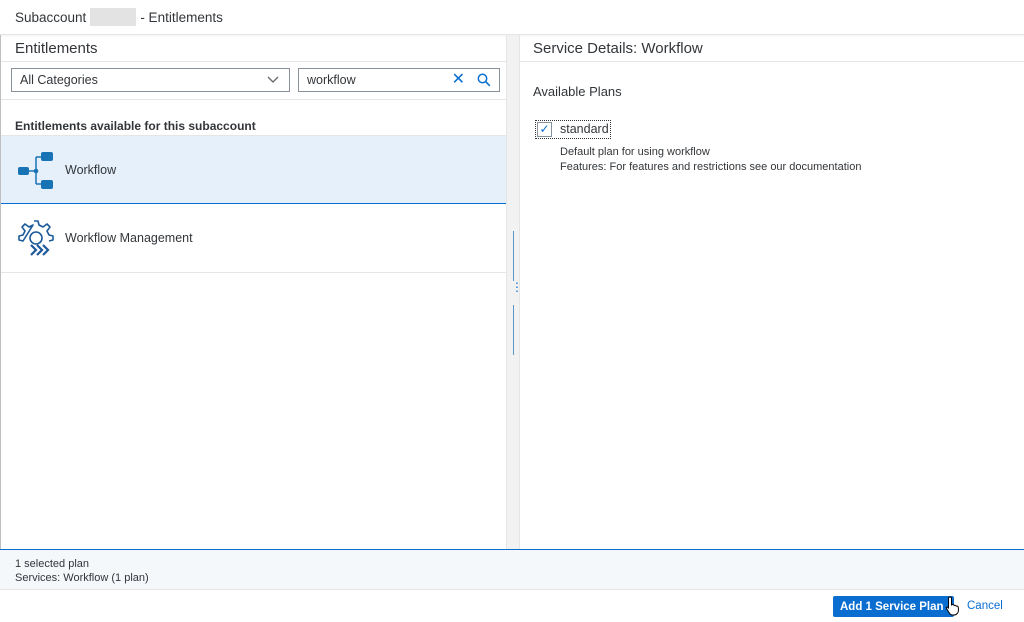 Image resolution: width=1024 pixels, height=622 pixels. I want to click on available-plans-label: Available Plans, so click(577, 91).